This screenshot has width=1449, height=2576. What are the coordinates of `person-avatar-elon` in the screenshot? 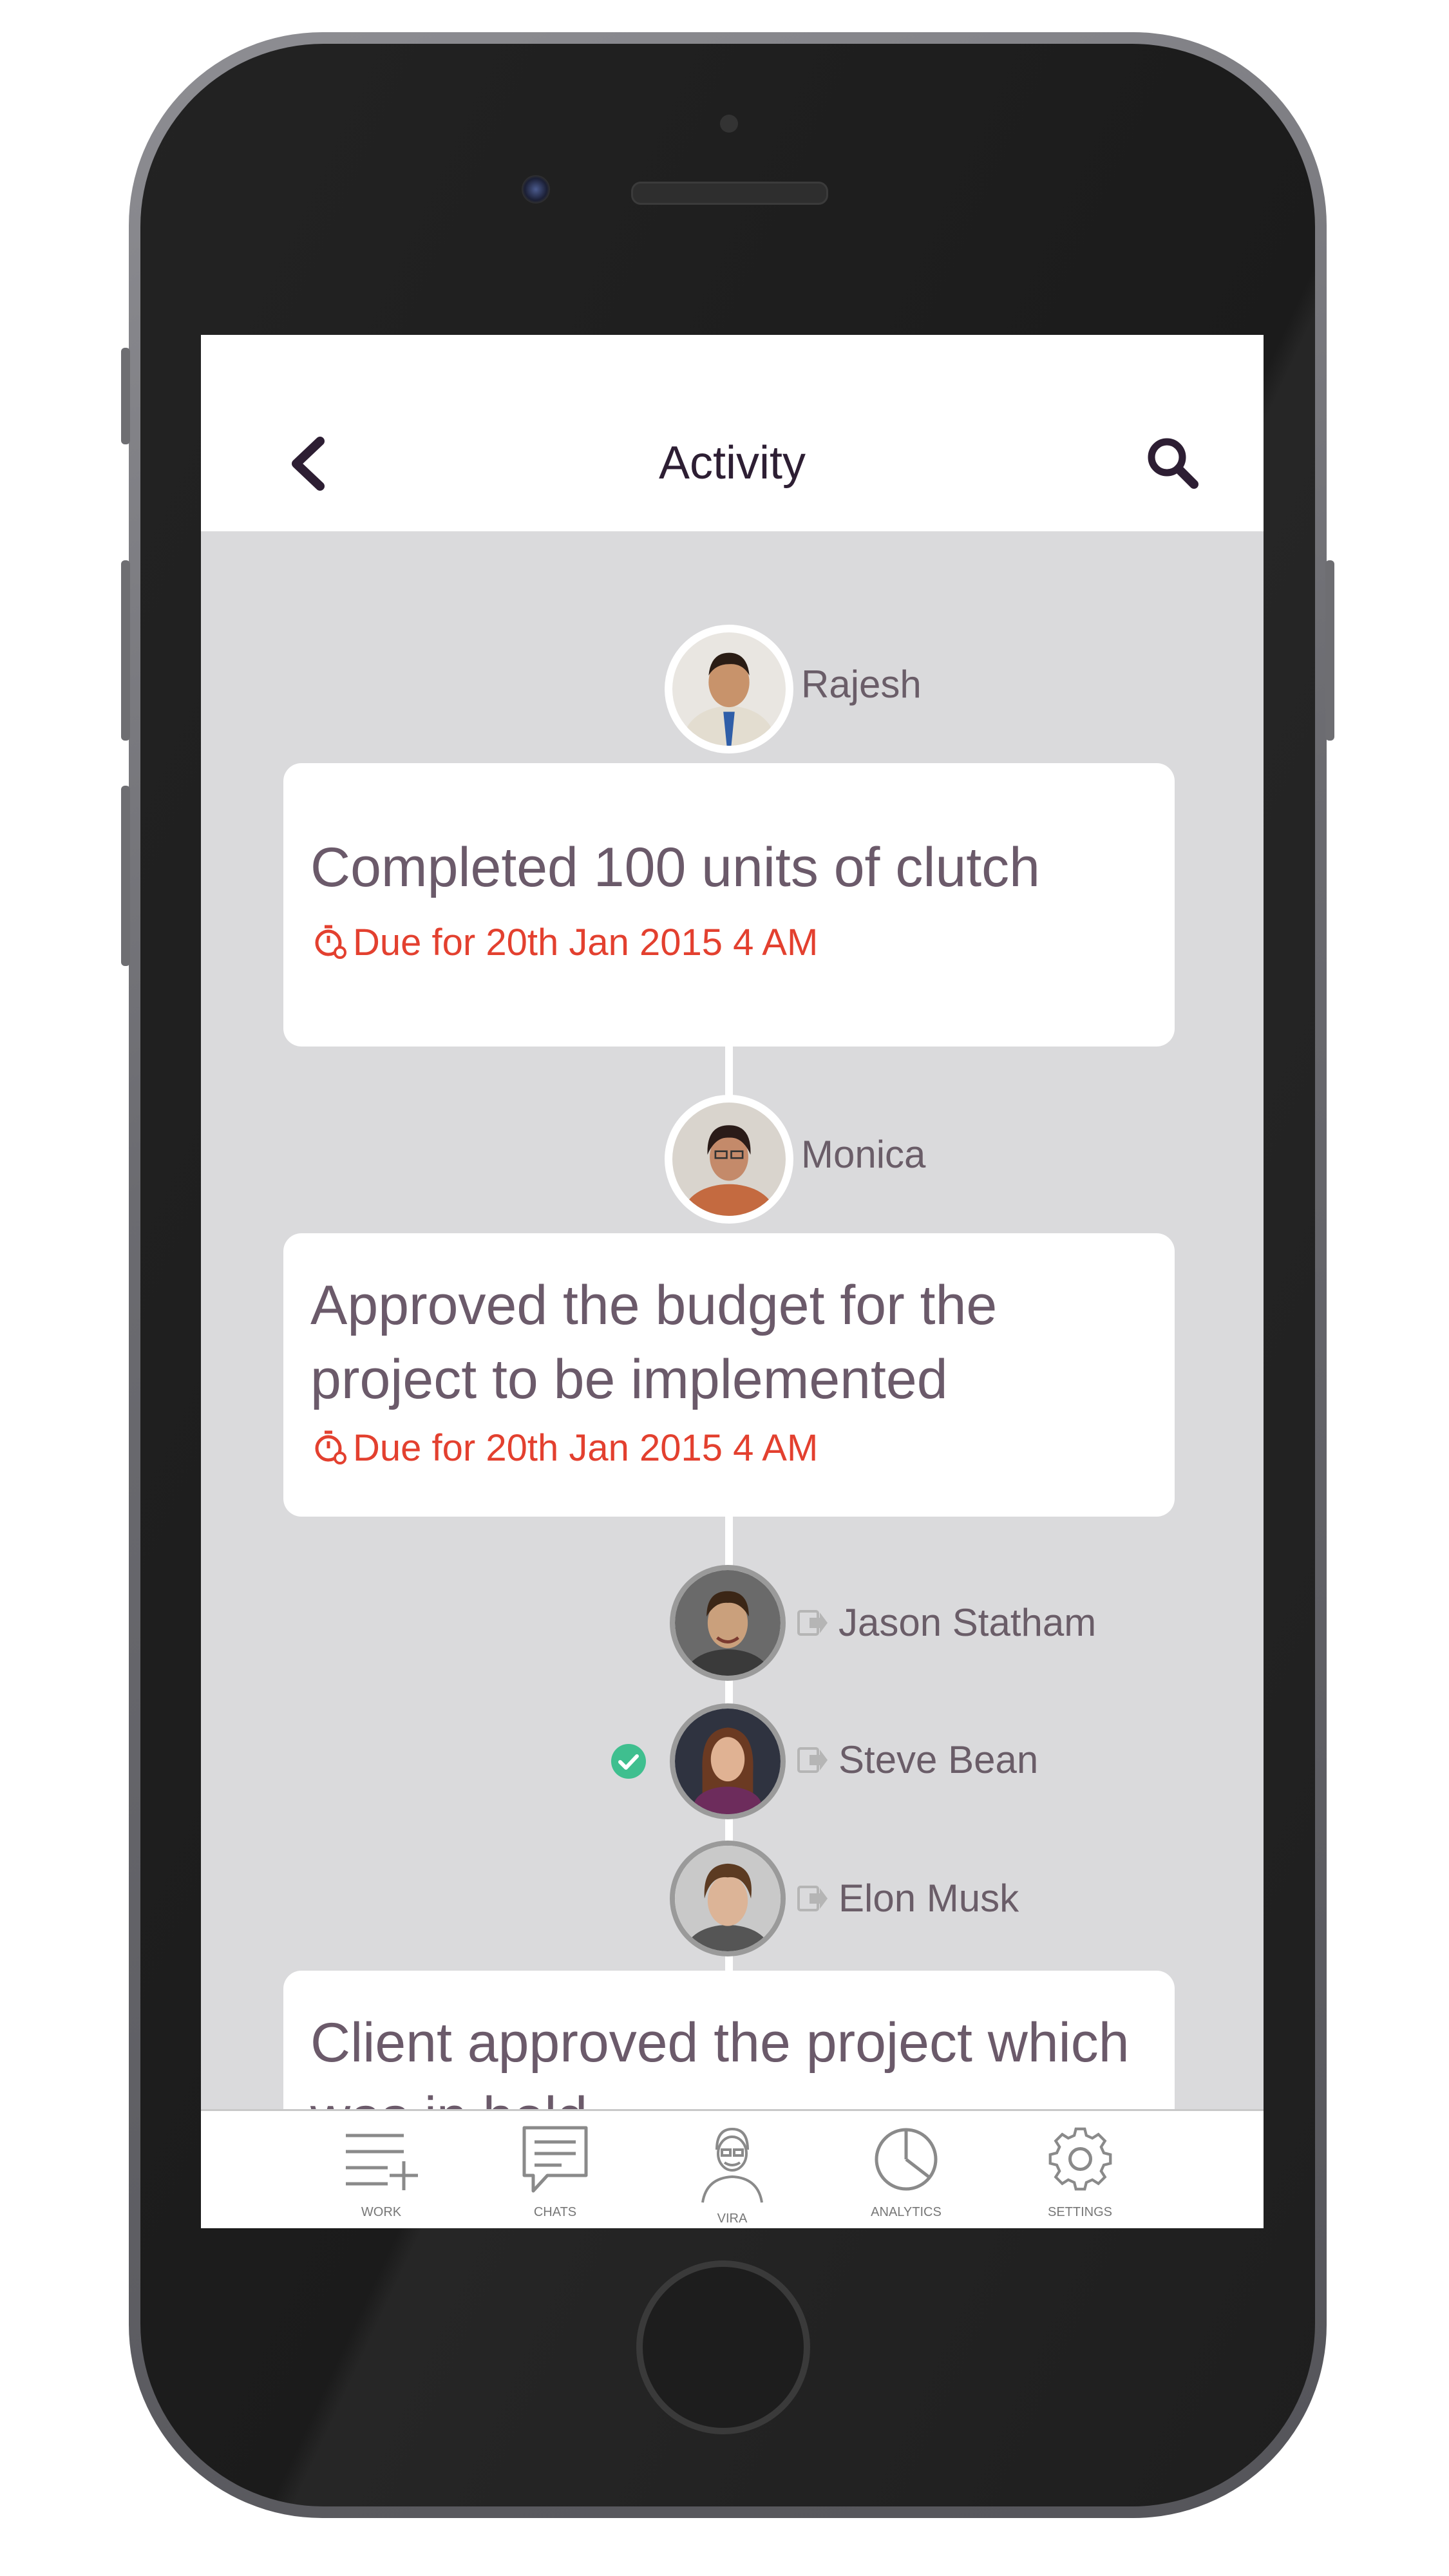 It's located at (728, 1898).